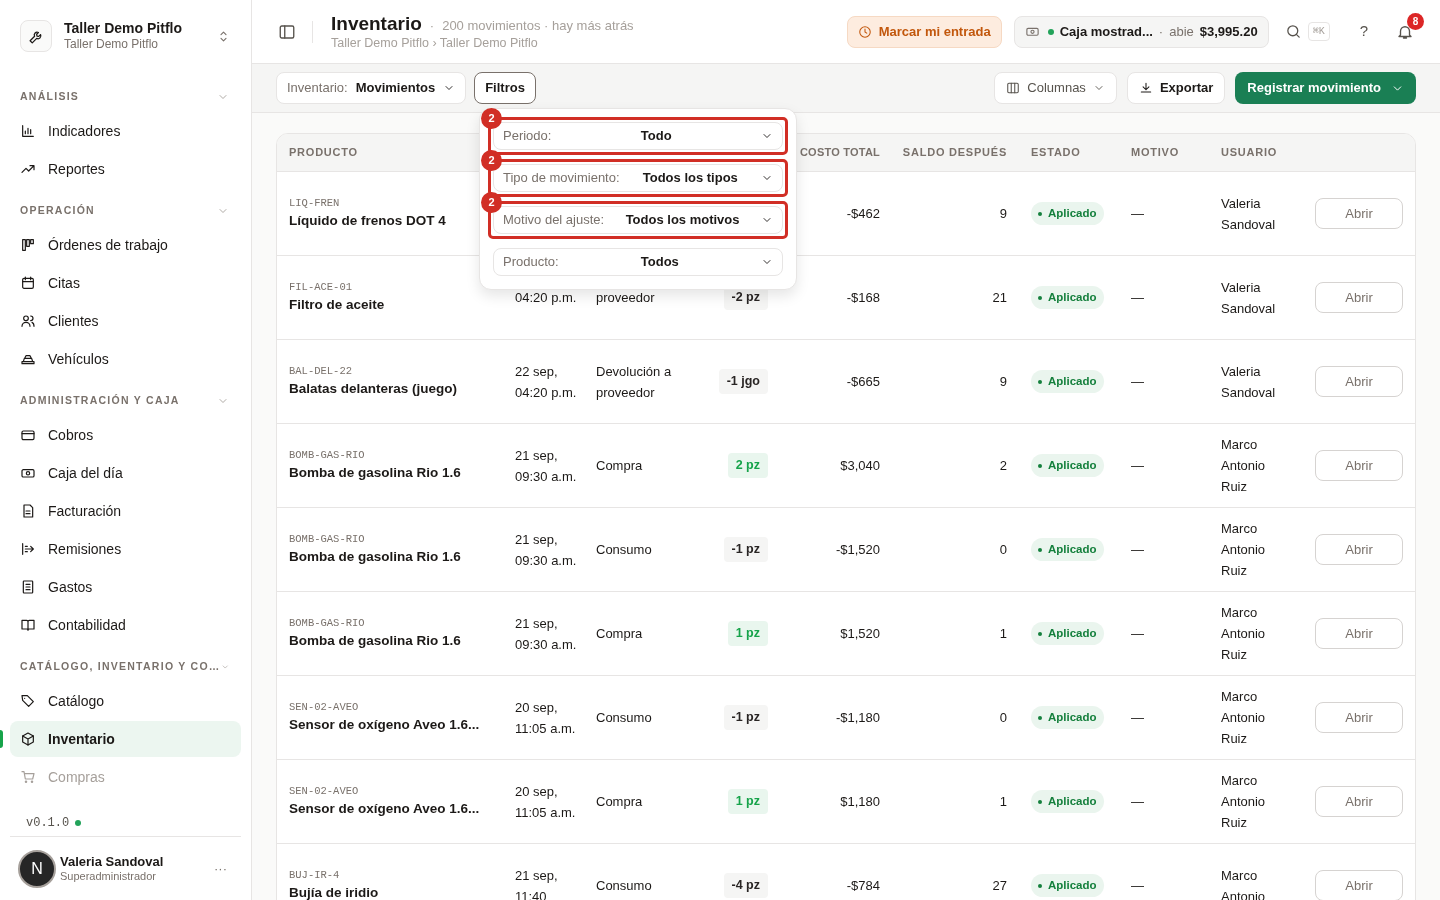 This screenshot has height=900, width=1440. Describe the element at coordinates (1248, 298) in the screenshot. I see `user-cell-text: Valeria Sandoval` at that location.